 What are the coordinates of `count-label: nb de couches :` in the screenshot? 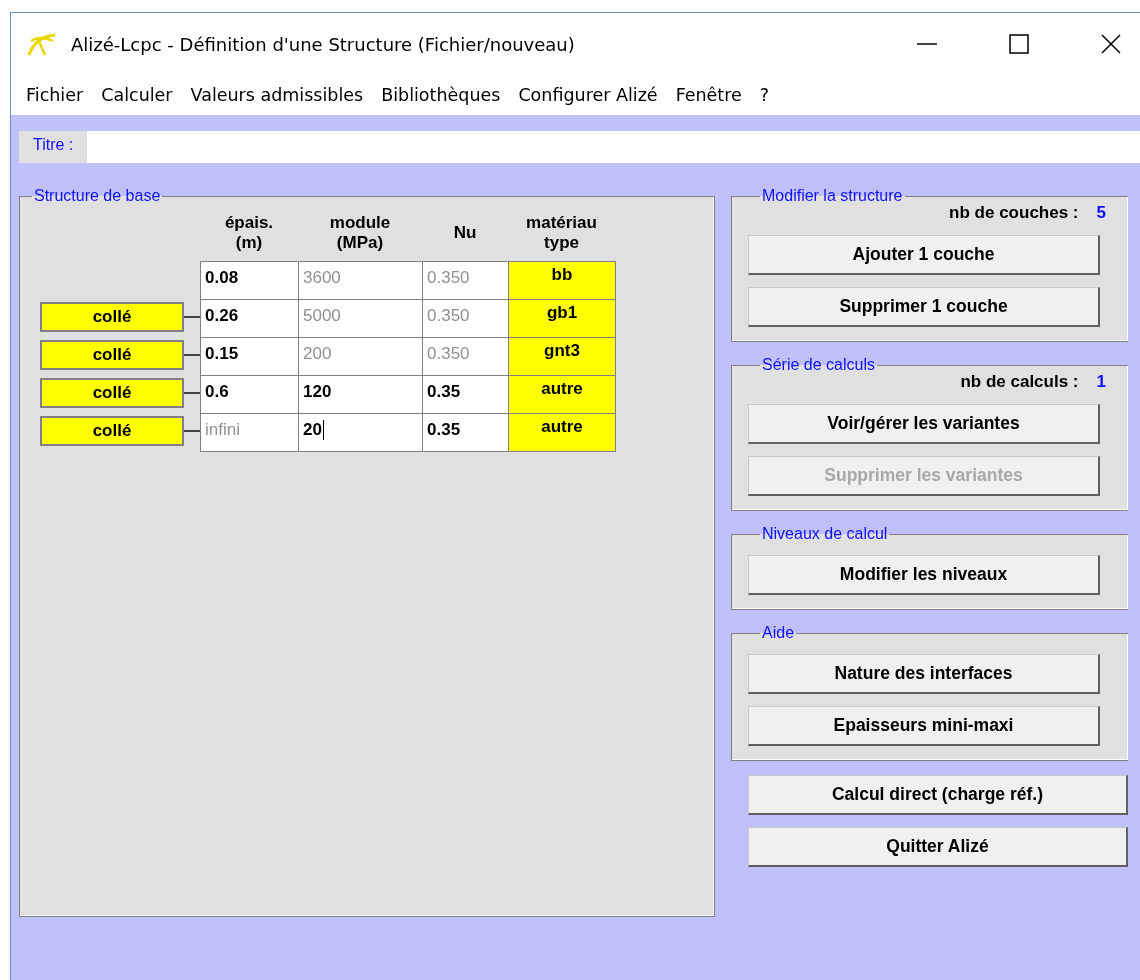 It's located at (1014, 213).